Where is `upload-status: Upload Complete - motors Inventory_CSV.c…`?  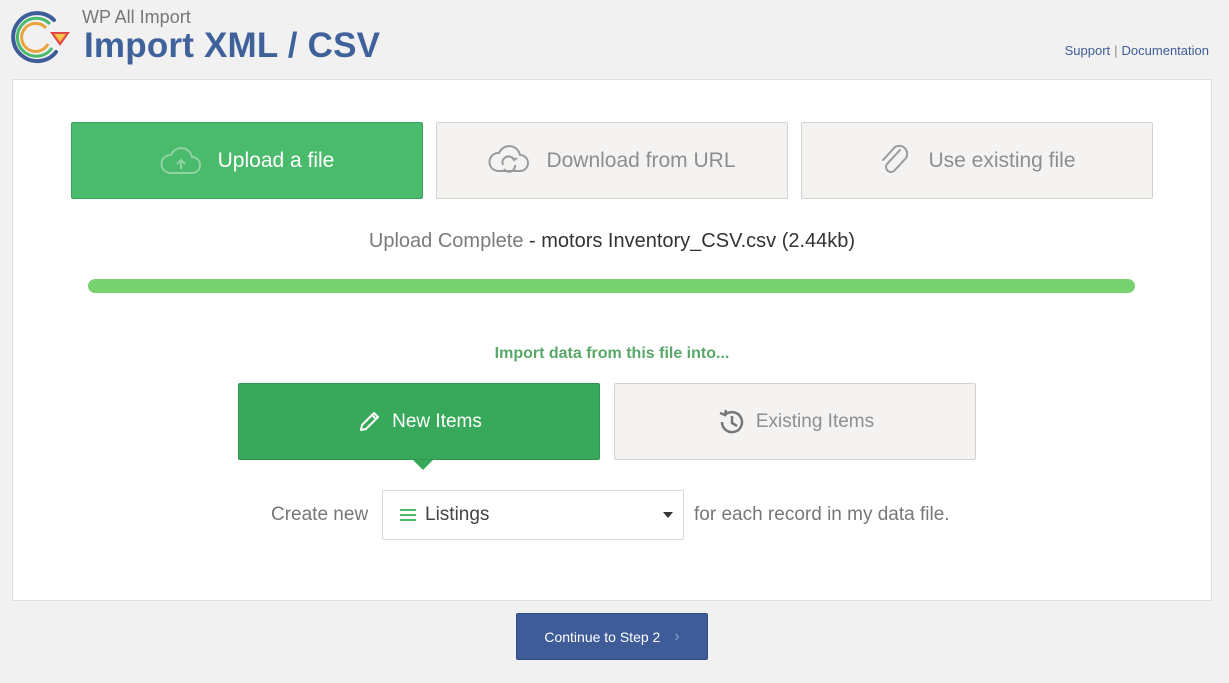 upload-status: Upload Complete - motors Inventory_CSV.c… is located at coordinates (612, 241).